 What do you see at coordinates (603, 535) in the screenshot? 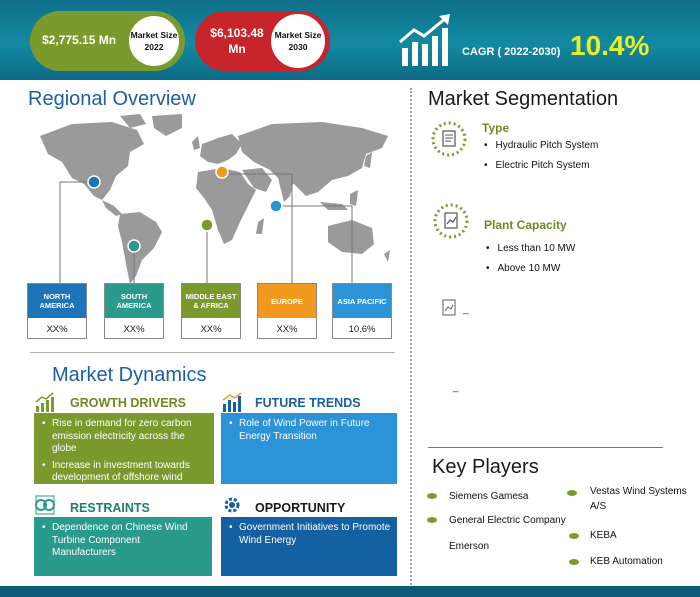
I see `key-player: KEBA` at bounding box center [603, 535].